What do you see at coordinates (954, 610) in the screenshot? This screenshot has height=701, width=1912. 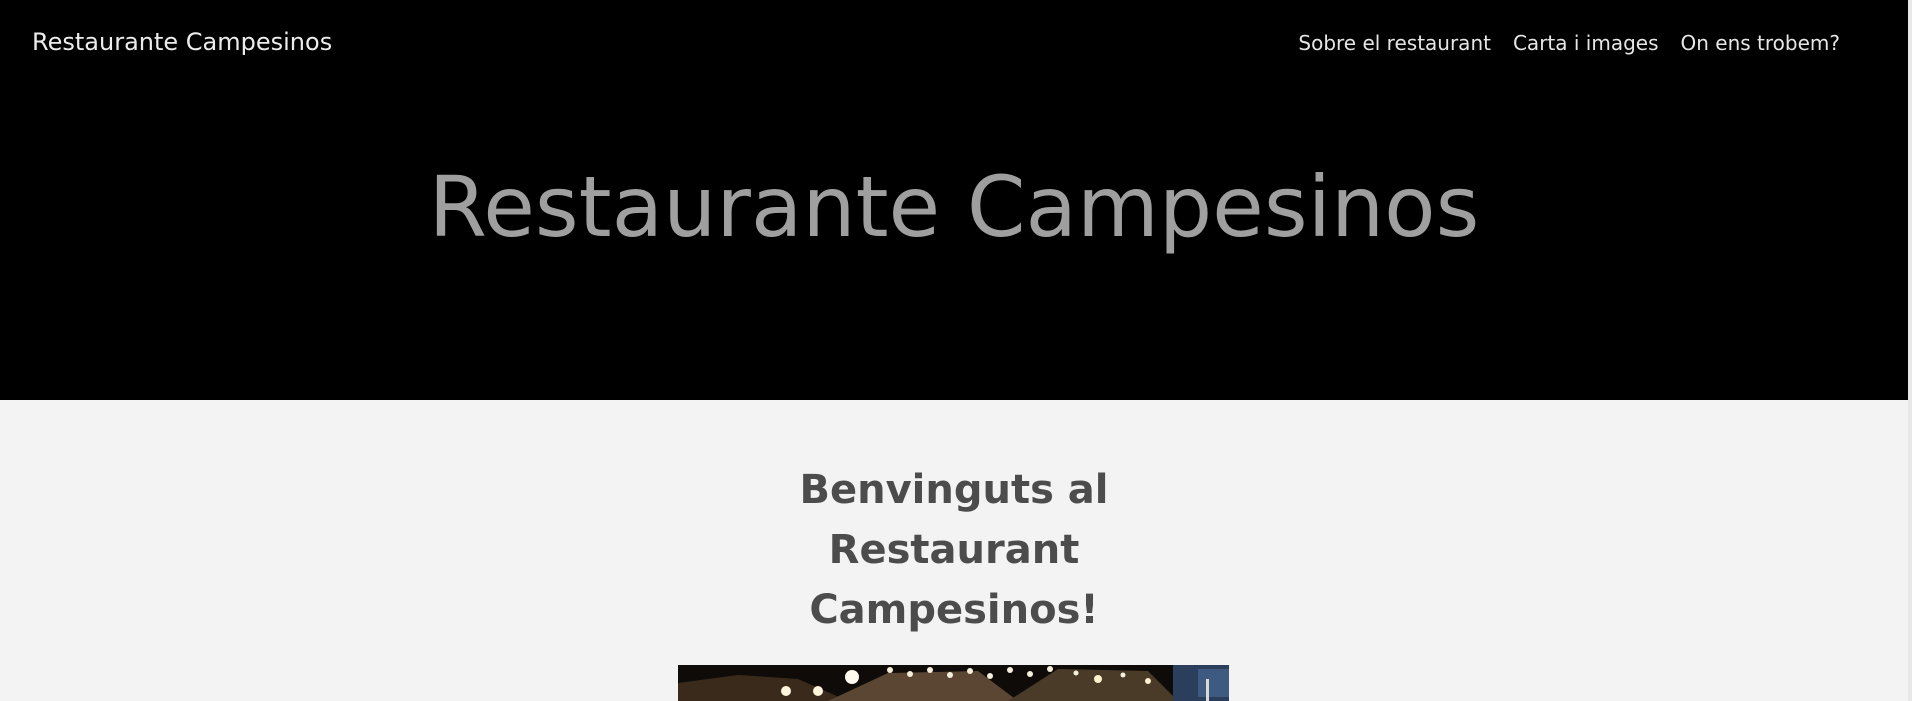 I see `welcome-line-3: Campesinos!` at bounding box center [954, 610].